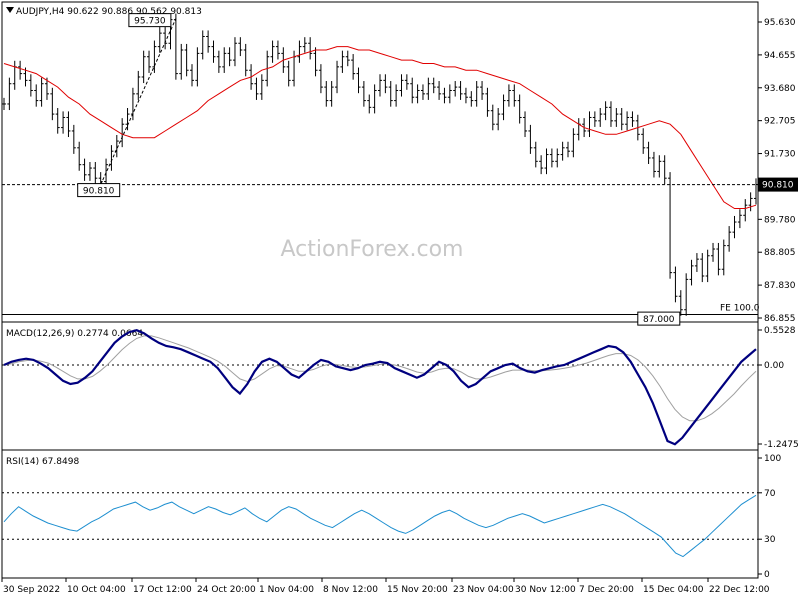 This screenshot has width=800, height=604. What do you see at coordinates (780, 286) in the screenshot?
I see `price-tick-label: 87.830` at bounding box center [780, 286].